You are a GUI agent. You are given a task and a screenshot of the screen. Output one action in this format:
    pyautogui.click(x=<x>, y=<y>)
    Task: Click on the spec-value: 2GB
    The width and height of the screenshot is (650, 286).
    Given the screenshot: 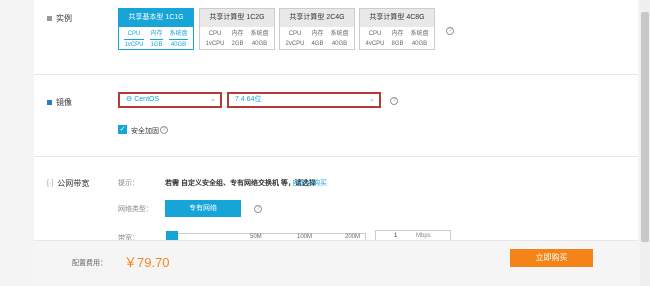 What is the action you would take?
    pyautogui.click(x=237, y=44)
    